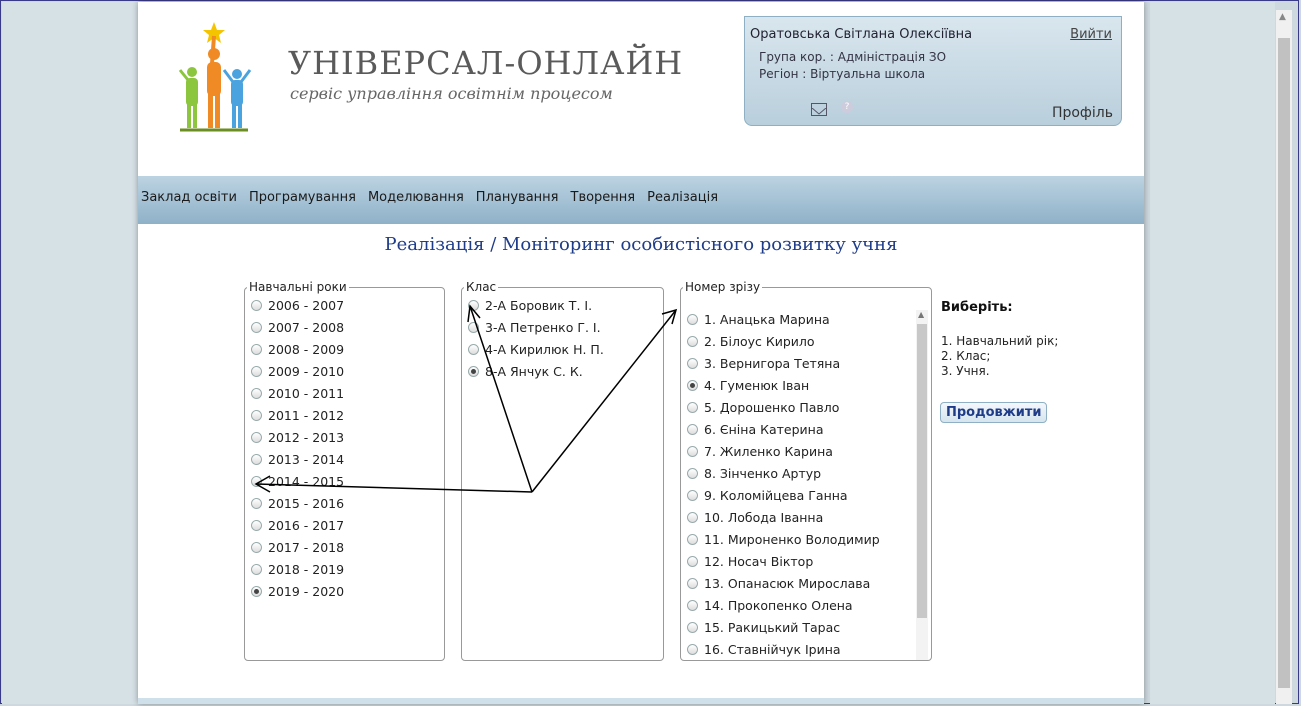 The width and height of the screenshot is (1301, 706). What do you see at coordinates (344, 415) in the screenshot?
I see `year-option: 2011 - 2012` at bounding box center [344, 415].